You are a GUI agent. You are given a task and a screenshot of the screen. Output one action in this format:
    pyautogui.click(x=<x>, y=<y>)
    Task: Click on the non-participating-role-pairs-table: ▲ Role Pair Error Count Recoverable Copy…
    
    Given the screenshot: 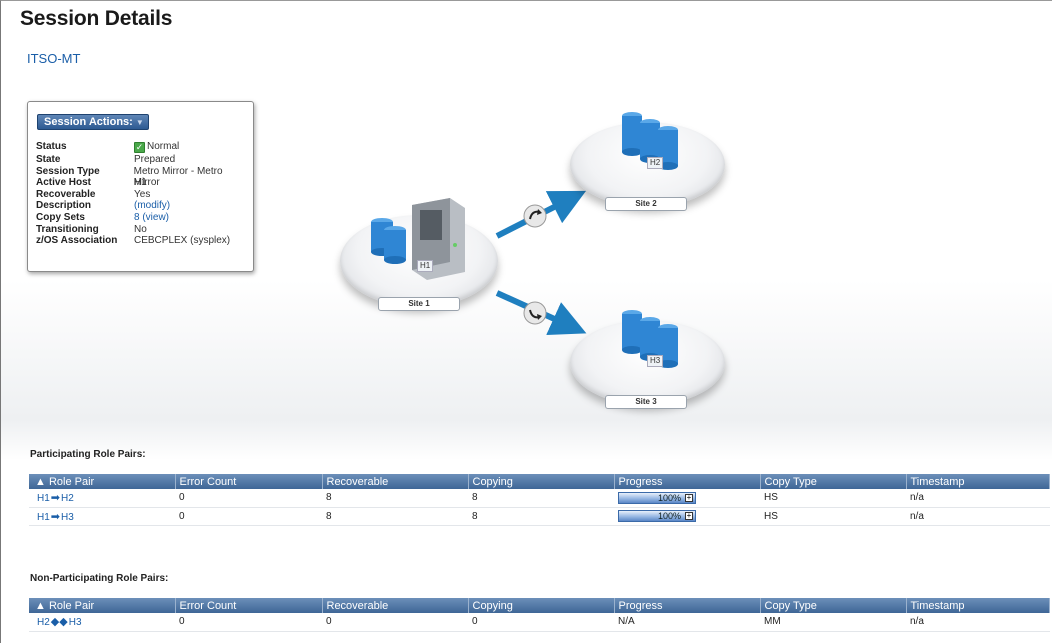 What is the action you would take?
    pyautogui.click(x=539, y=615)
    